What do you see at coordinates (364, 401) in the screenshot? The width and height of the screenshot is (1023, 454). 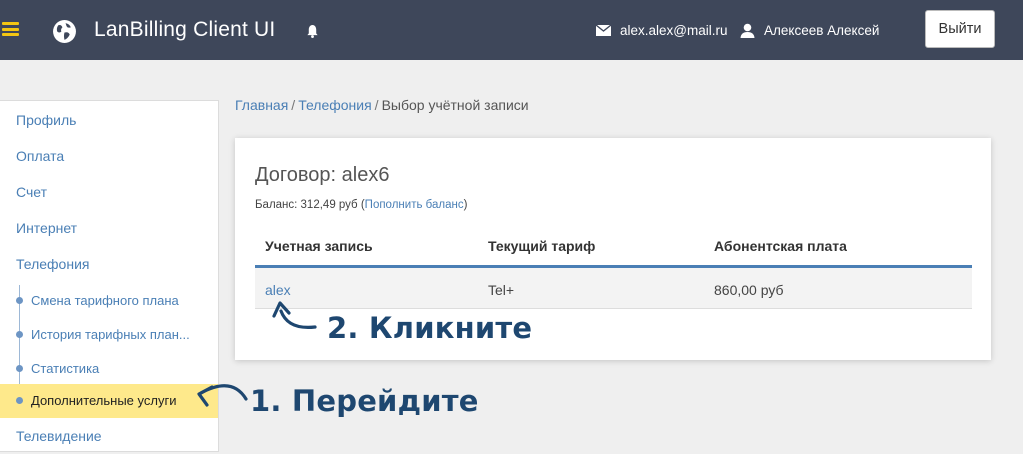 I see `annotation-step-1: 1. Перейдите` at bounding box center [364, 401].